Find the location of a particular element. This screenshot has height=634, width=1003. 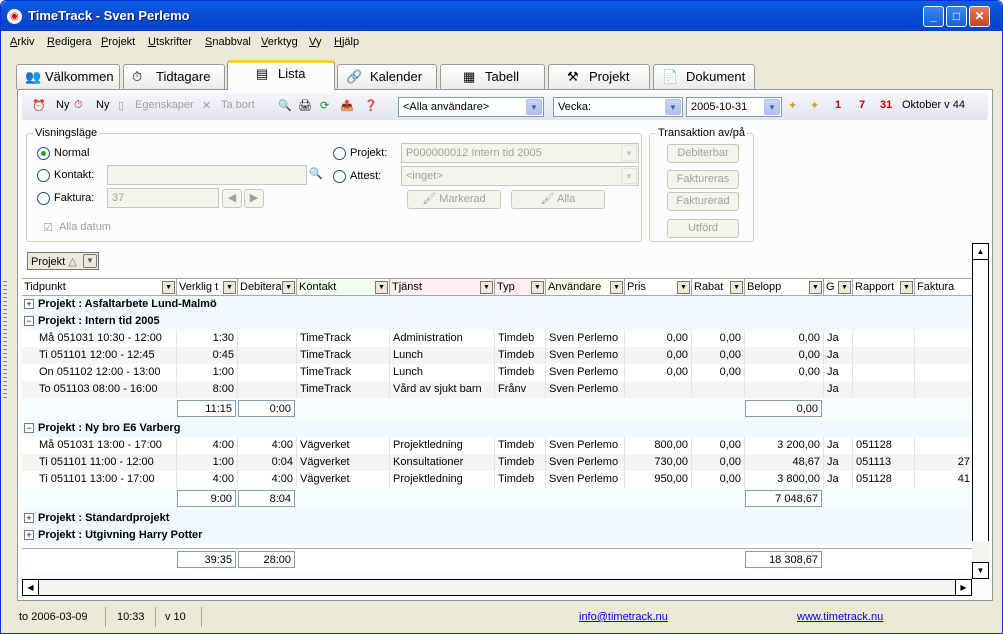

column-header: Kontakt ▼ is located at coordinates (343, 287).